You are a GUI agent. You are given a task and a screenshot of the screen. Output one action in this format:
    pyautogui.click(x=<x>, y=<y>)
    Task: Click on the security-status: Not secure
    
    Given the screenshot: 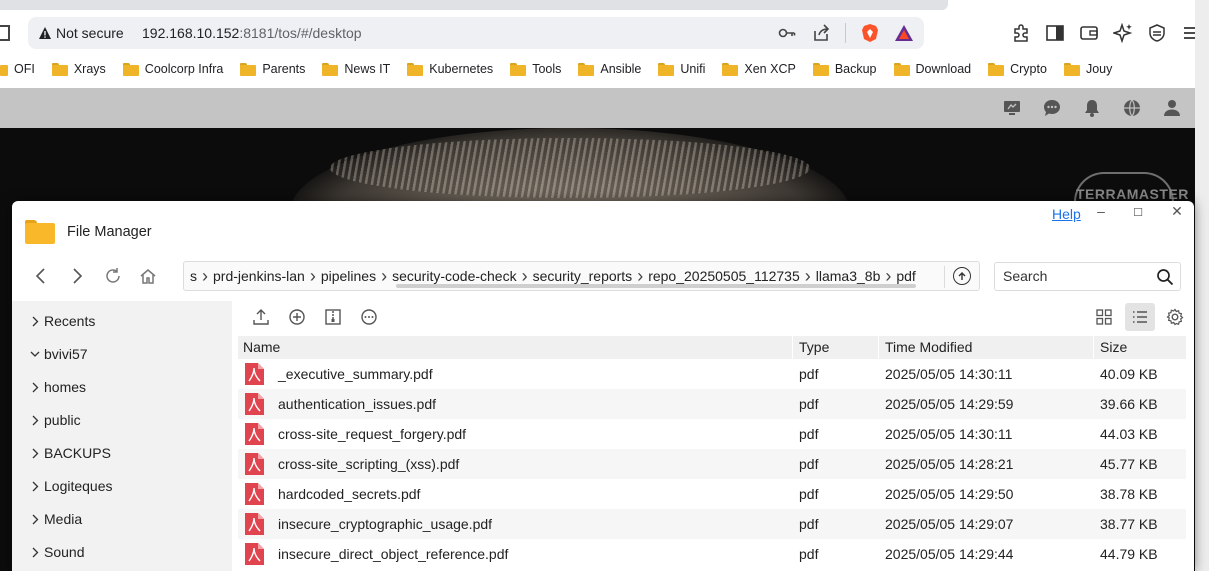 What is the action you would take?
    pyautogui.click(x=90, y=33)
    